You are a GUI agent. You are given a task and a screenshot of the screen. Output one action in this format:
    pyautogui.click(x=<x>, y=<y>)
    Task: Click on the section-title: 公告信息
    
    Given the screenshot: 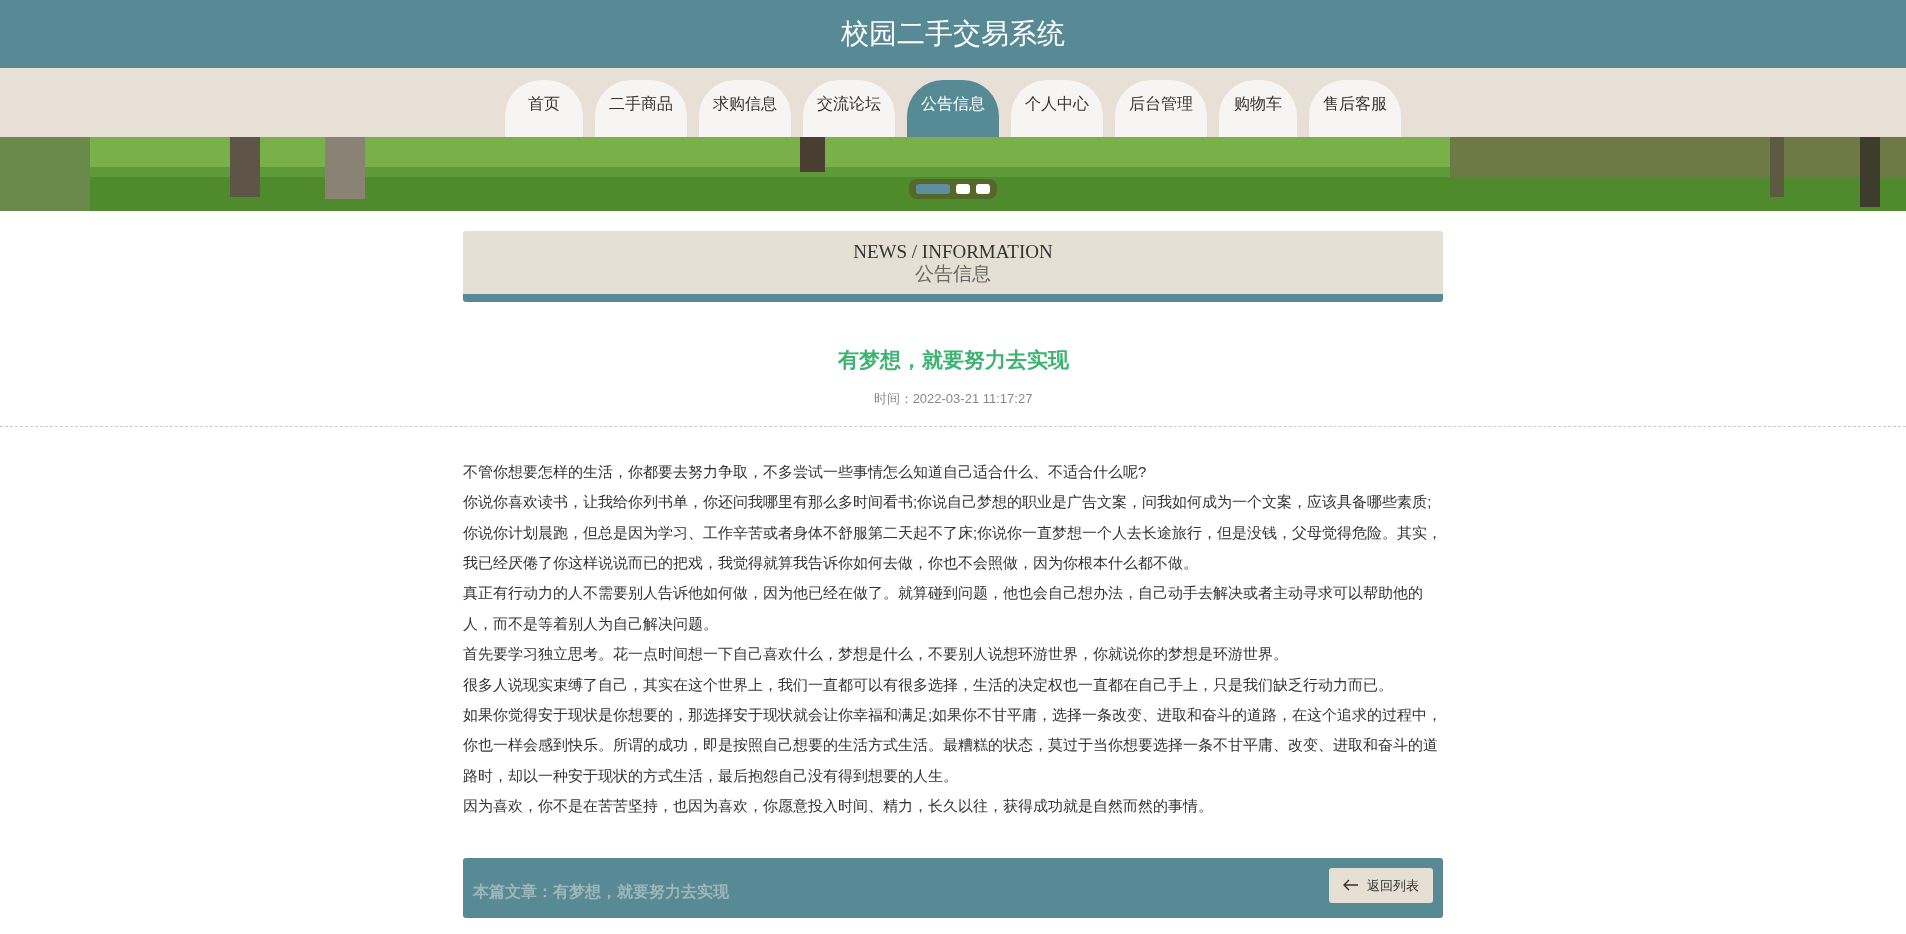 What is the action you would take?
    pyautogui.click(x=953, y=273)
    